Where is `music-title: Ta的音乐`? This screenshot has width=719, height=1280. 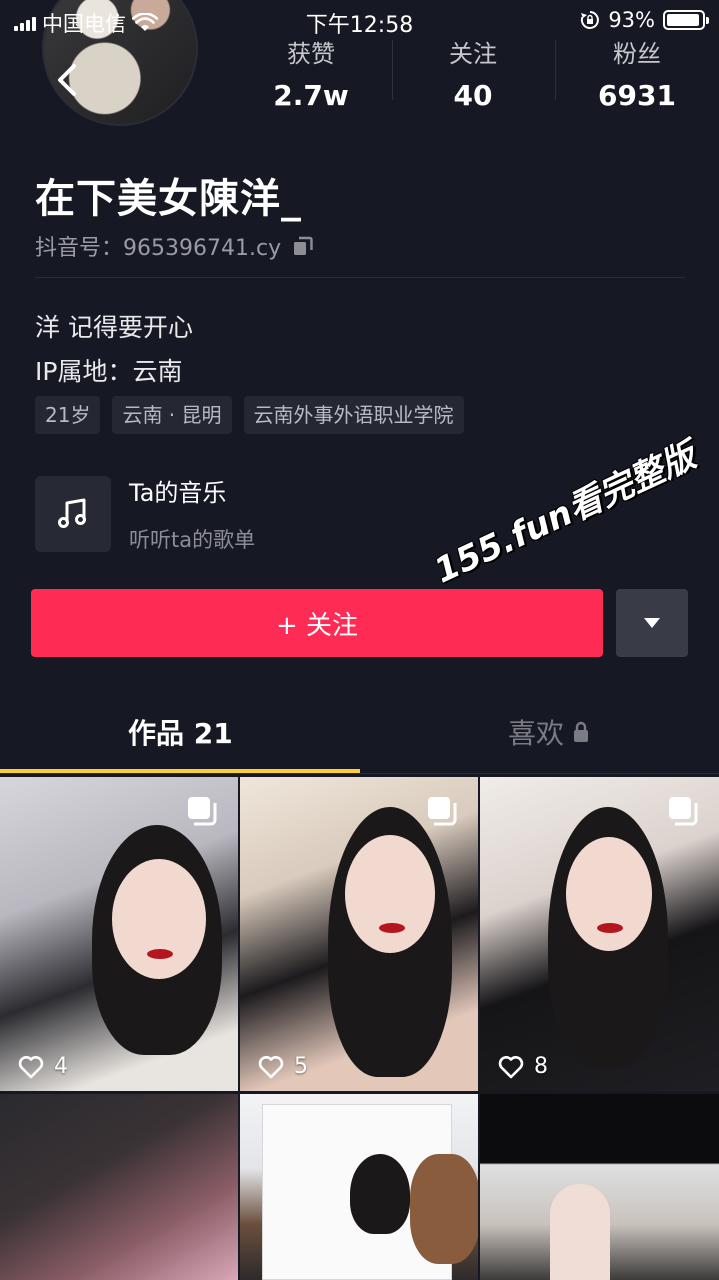
music-title: Ta的音乐 is located at coordinates (178, 493).